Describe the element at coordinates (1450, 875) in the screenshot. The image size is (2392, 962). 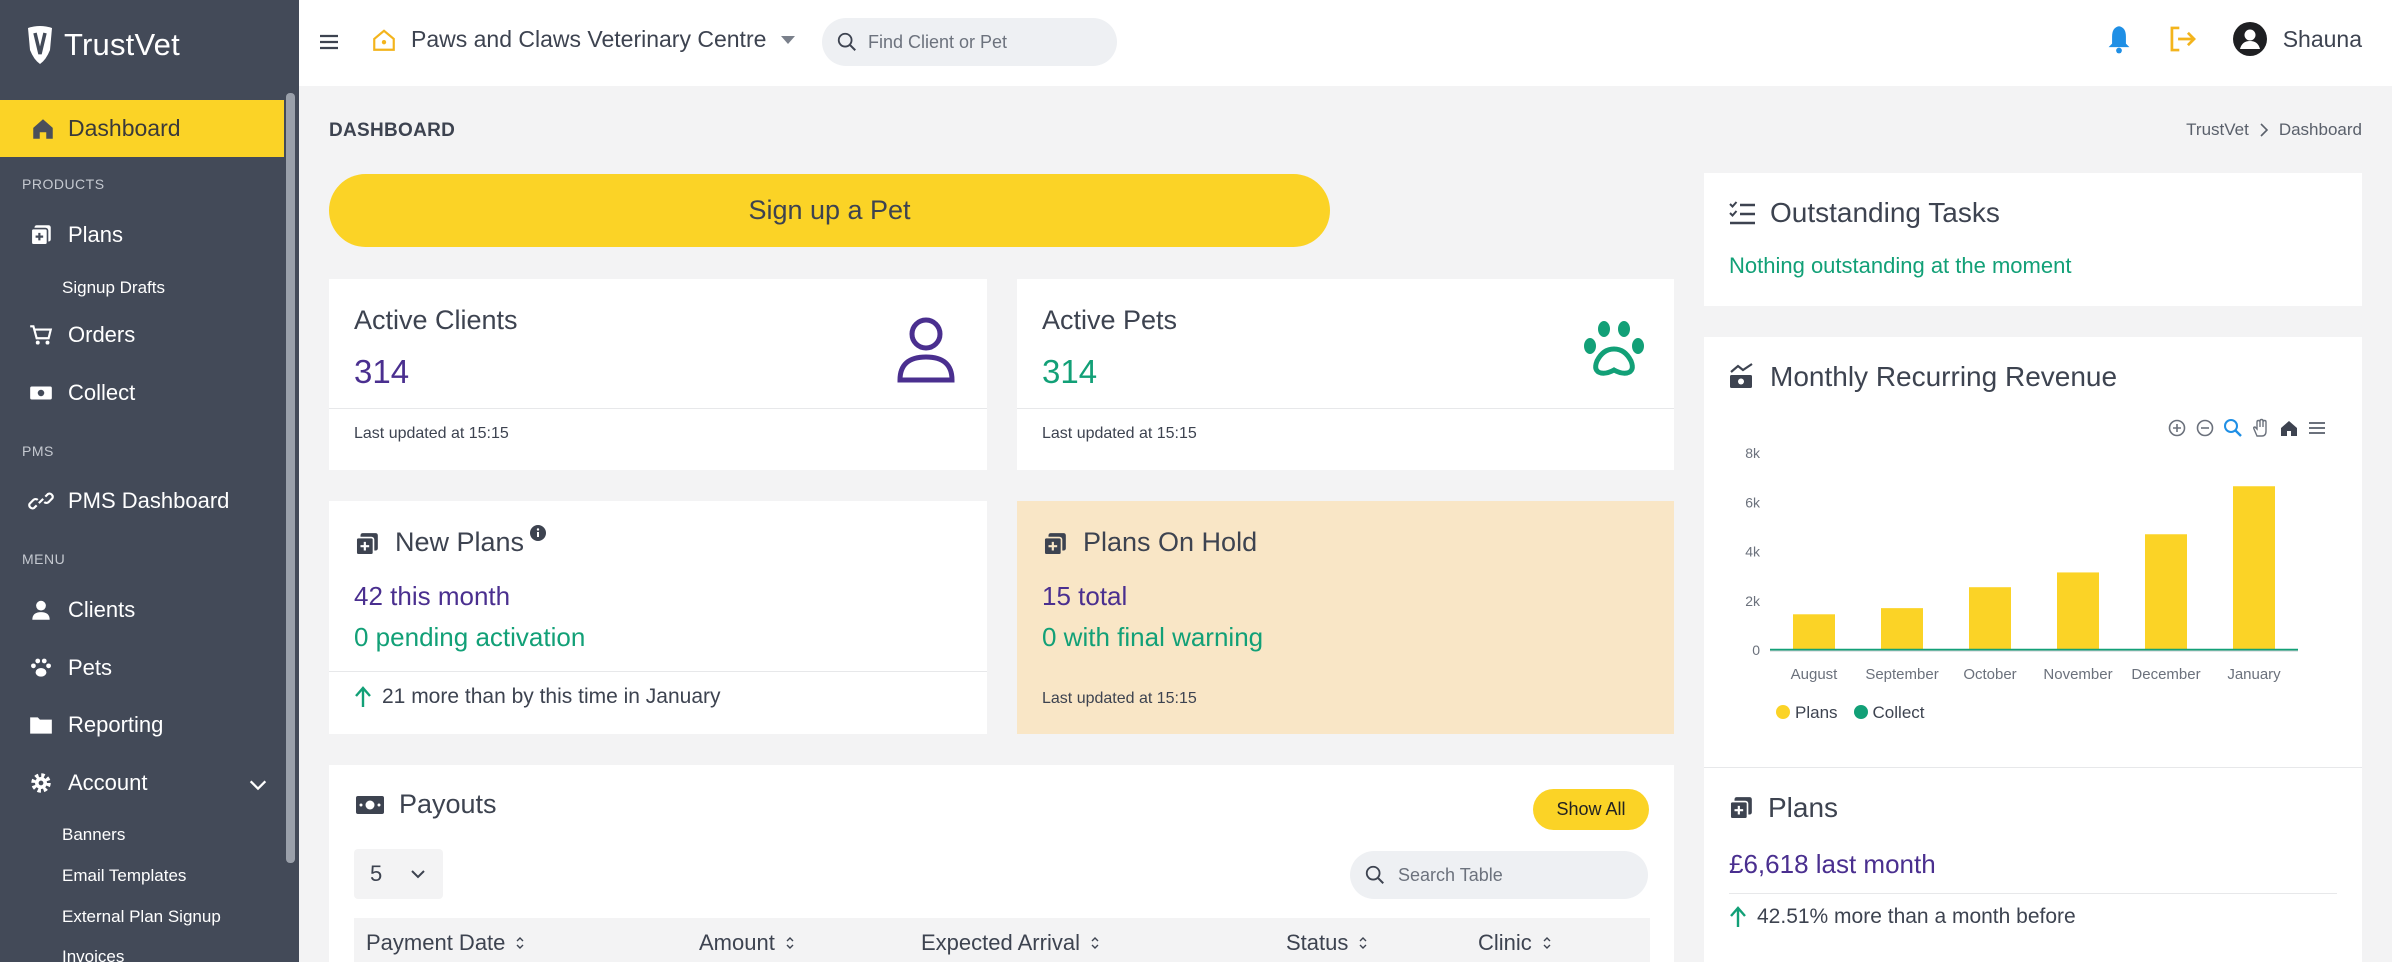
I see `table-search-input: Search Table` at that location.